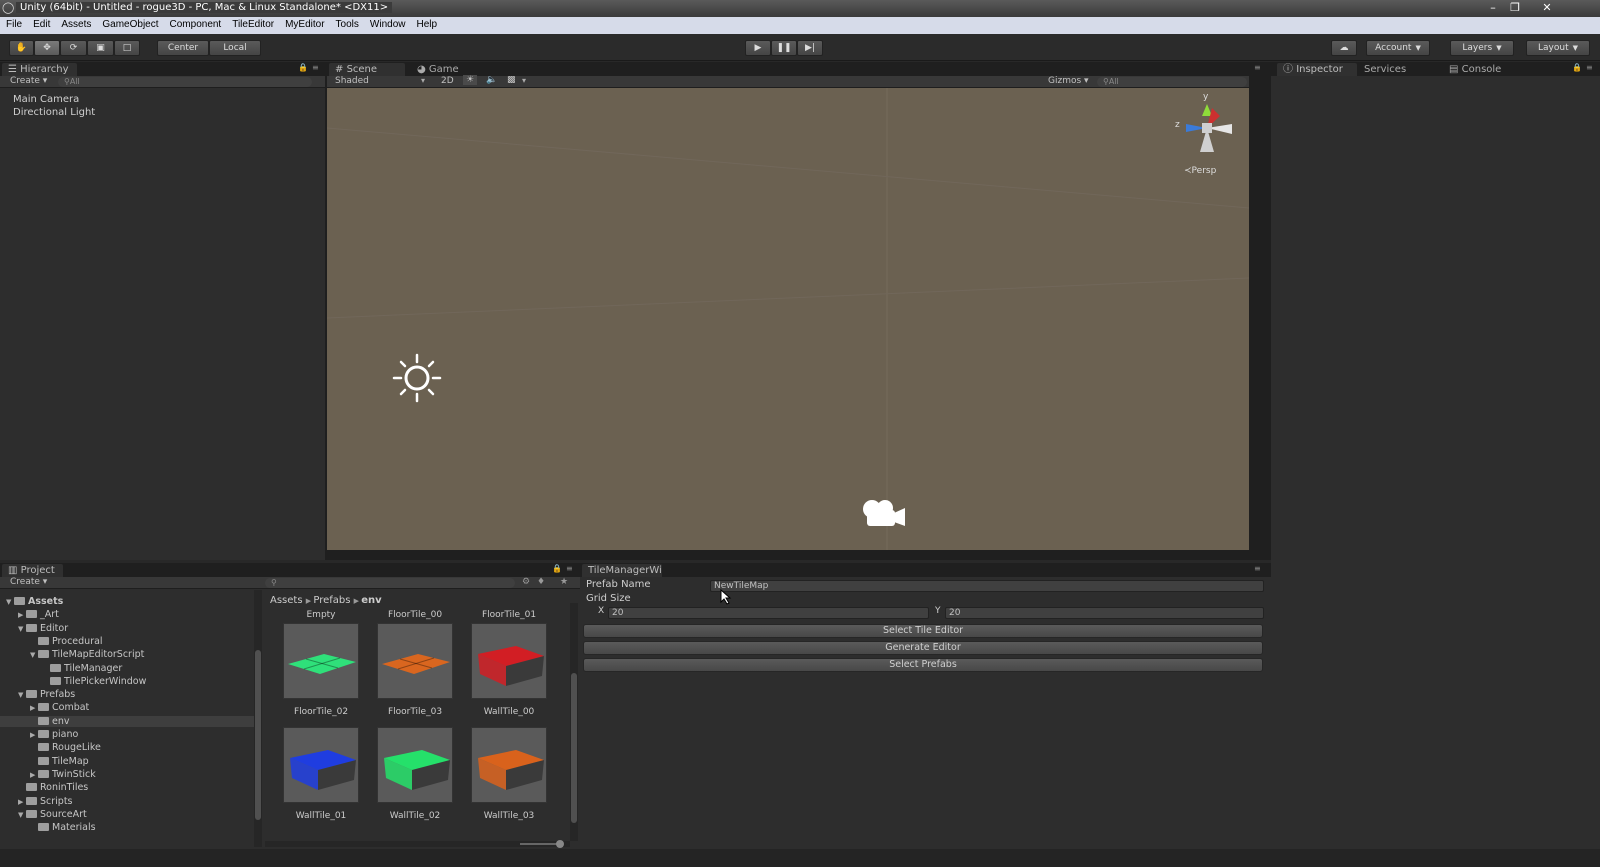  What do you see at coordinates (183, 48) in the screenshot?
I see `pivot-center-button: Center` at bounding box center [183, 48].